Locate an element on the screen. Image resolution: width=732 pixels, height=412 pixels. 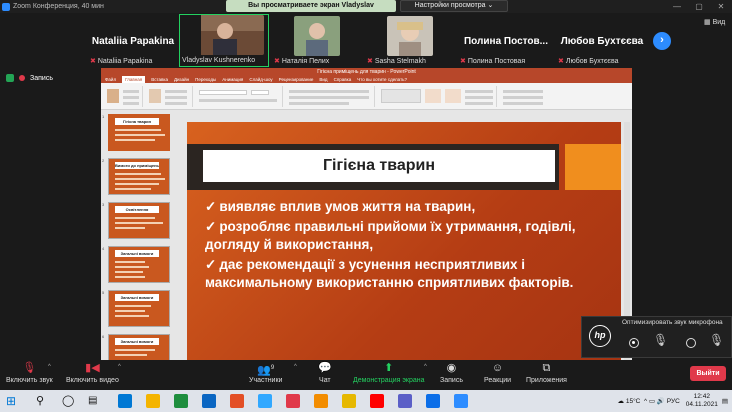
zoom-app-icon is located at coordinates (6, 6).